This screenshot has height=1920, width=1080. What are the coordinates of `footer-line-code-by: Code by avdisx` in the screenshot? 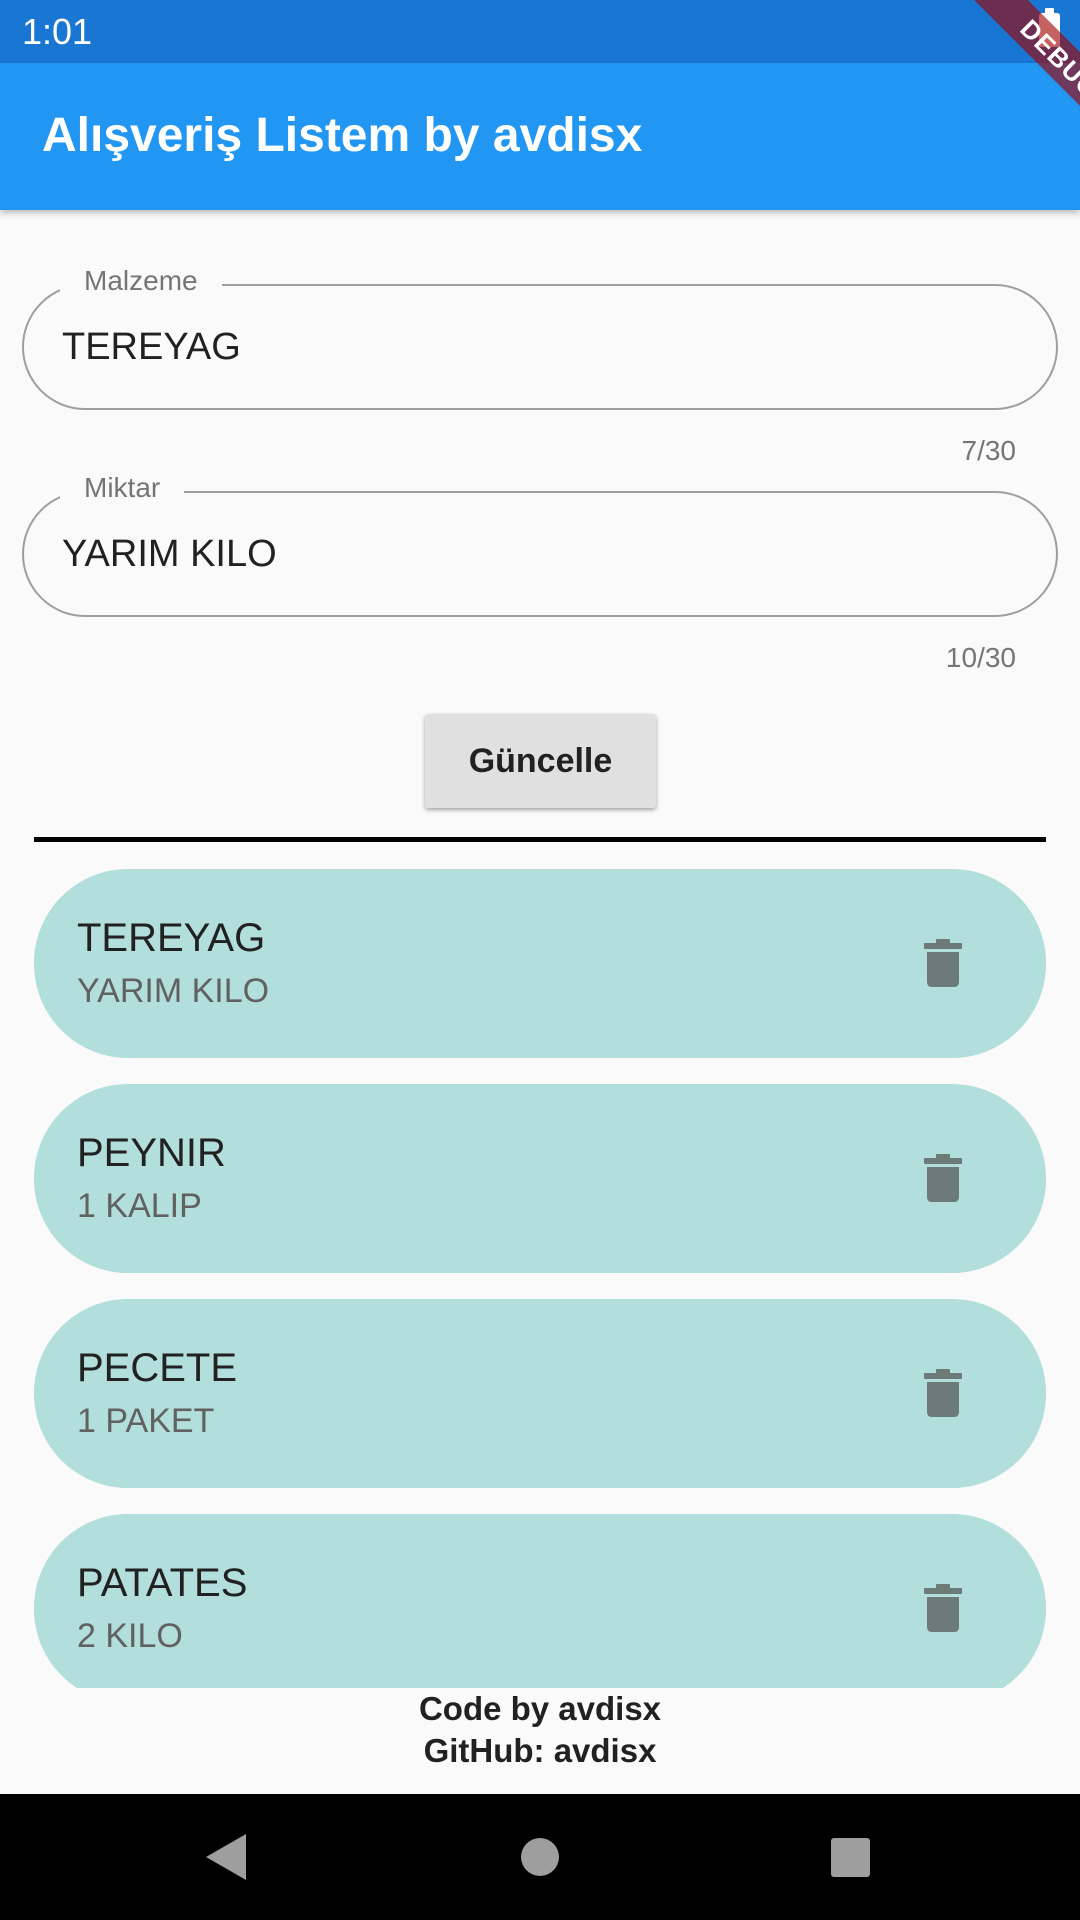 It's located at (540, 1708).